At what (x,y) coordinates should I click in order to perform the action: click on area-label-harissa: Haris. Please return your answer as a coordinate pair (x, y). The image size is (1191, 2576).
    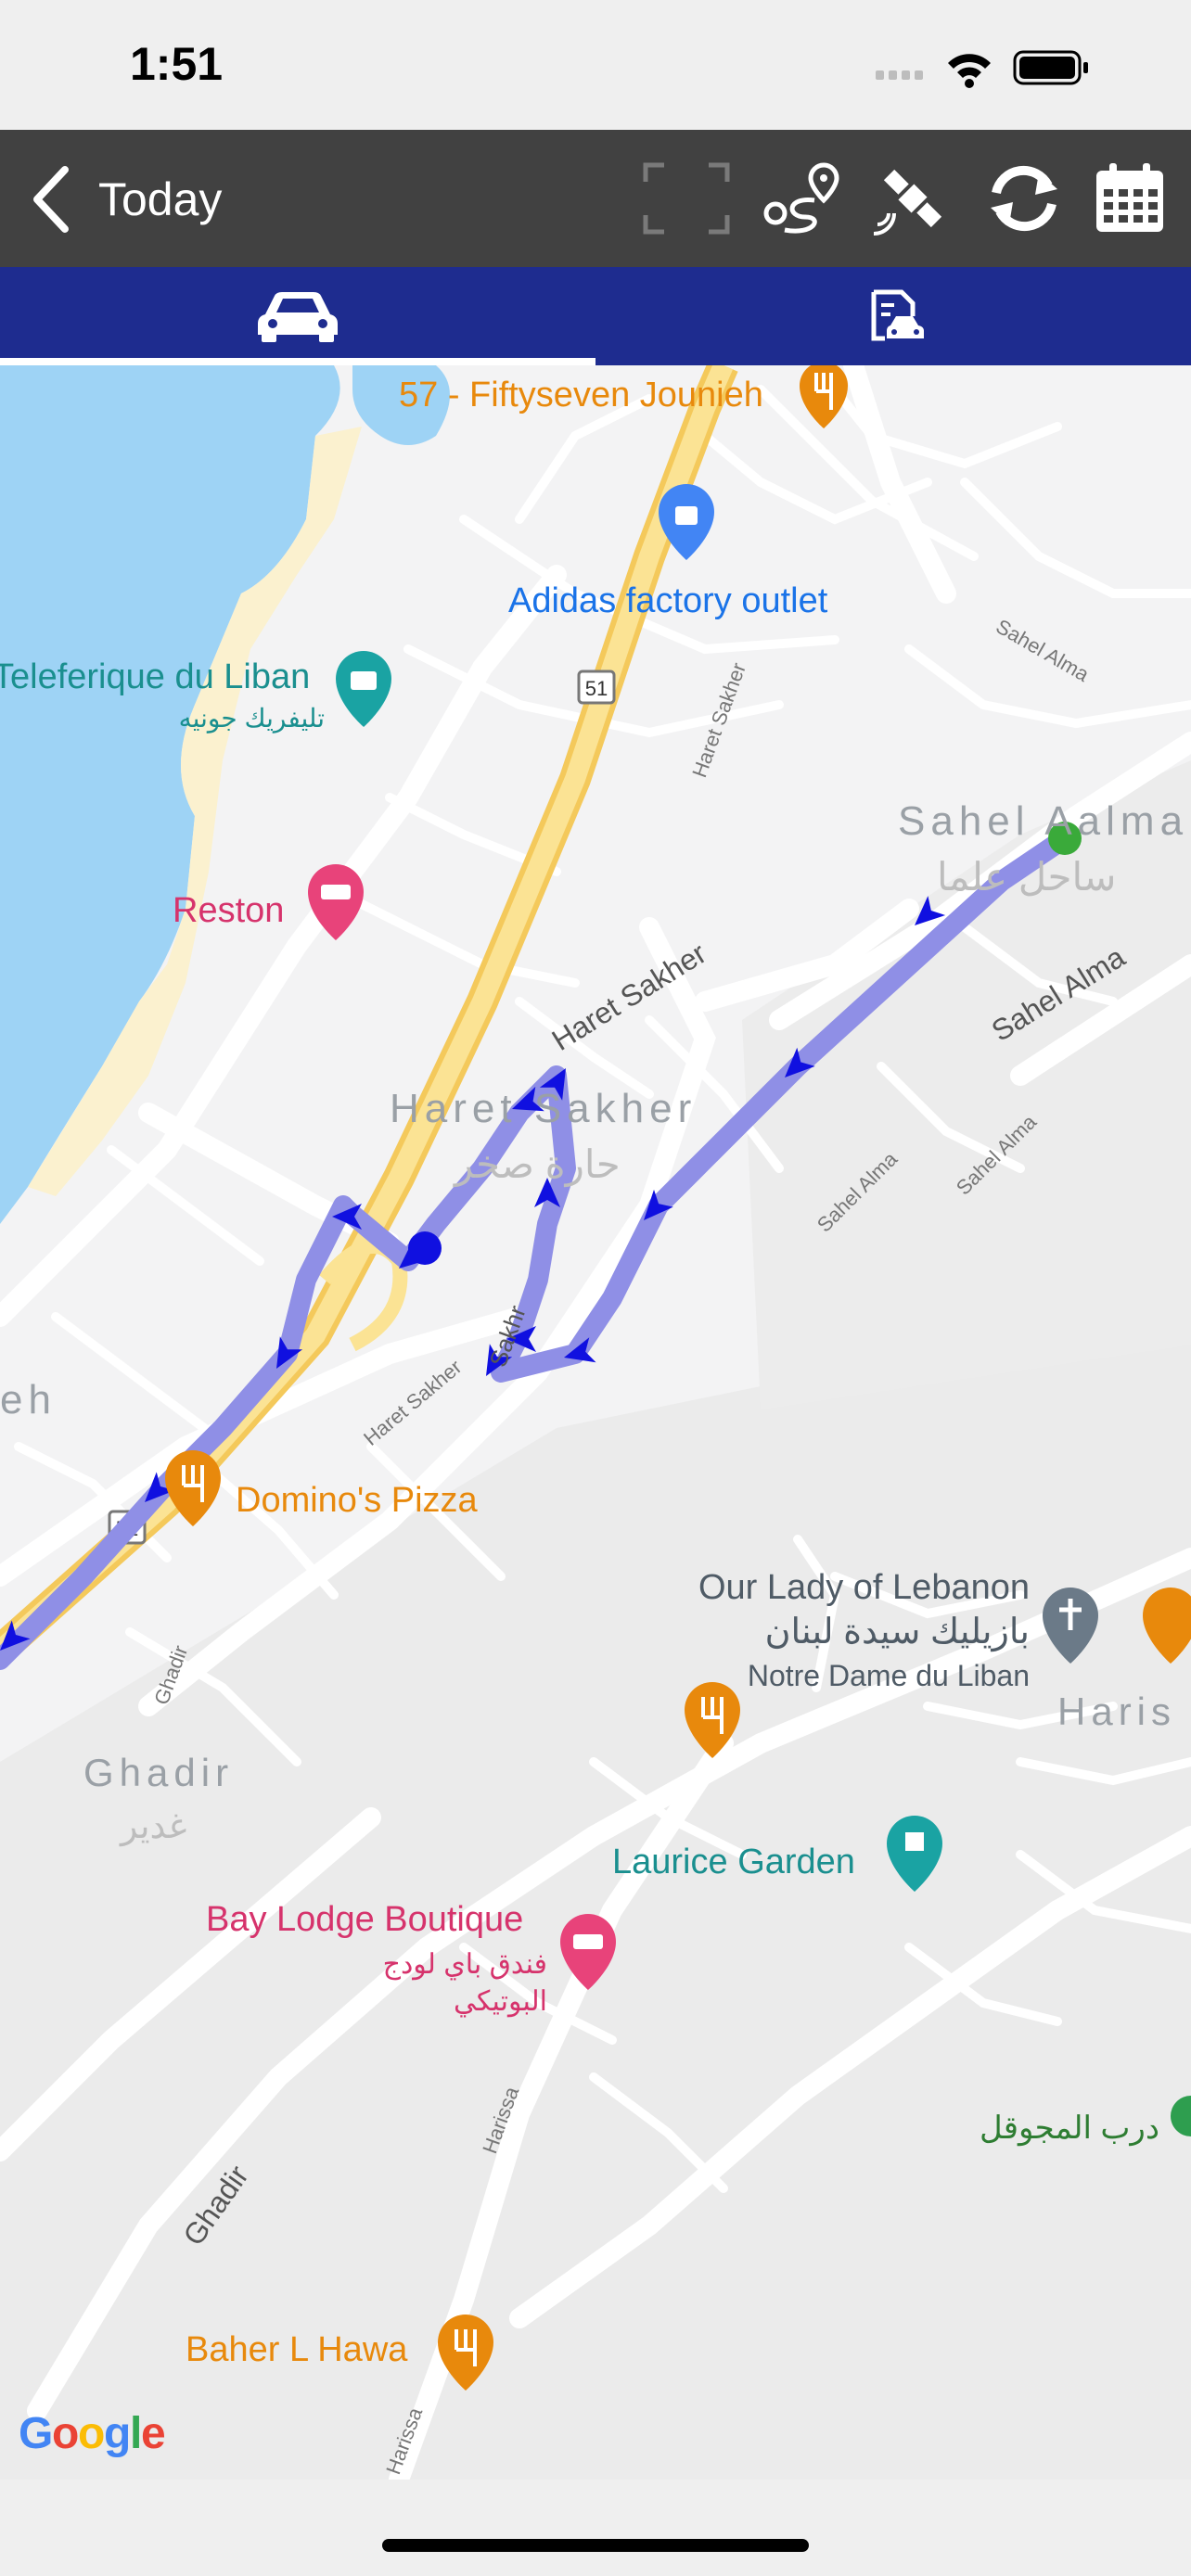
    Looking at the image, I should click on (1116, 1712).